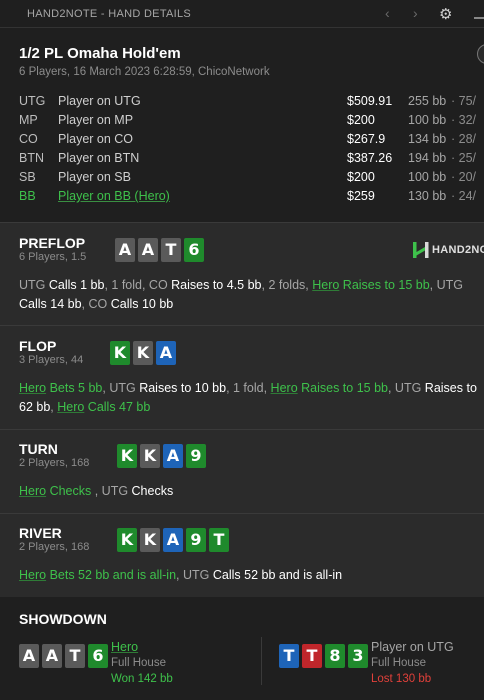 Image resolution: width=484 pixels, height=700 pixels. What do you see at coordinates (216, 285) in the screenshot?
I see `action-text: Raises to 4.5 bb` at bounding box center [216, 285].